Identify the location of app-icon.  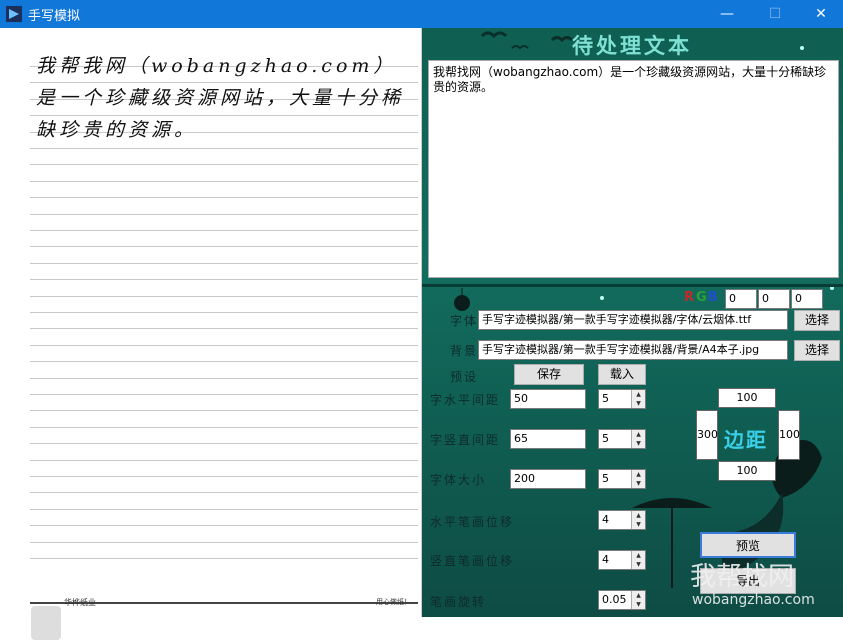
(14, 14).